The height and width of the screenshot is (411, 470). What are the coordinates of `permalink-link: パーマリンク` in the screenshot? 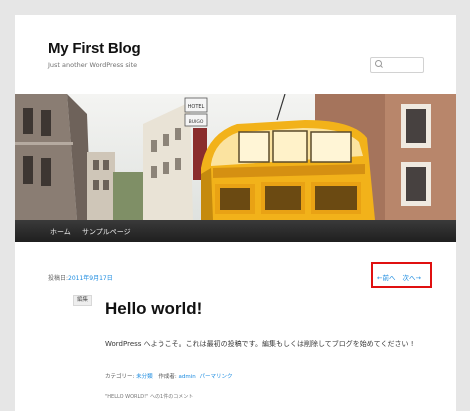 It's located at (215, 377).